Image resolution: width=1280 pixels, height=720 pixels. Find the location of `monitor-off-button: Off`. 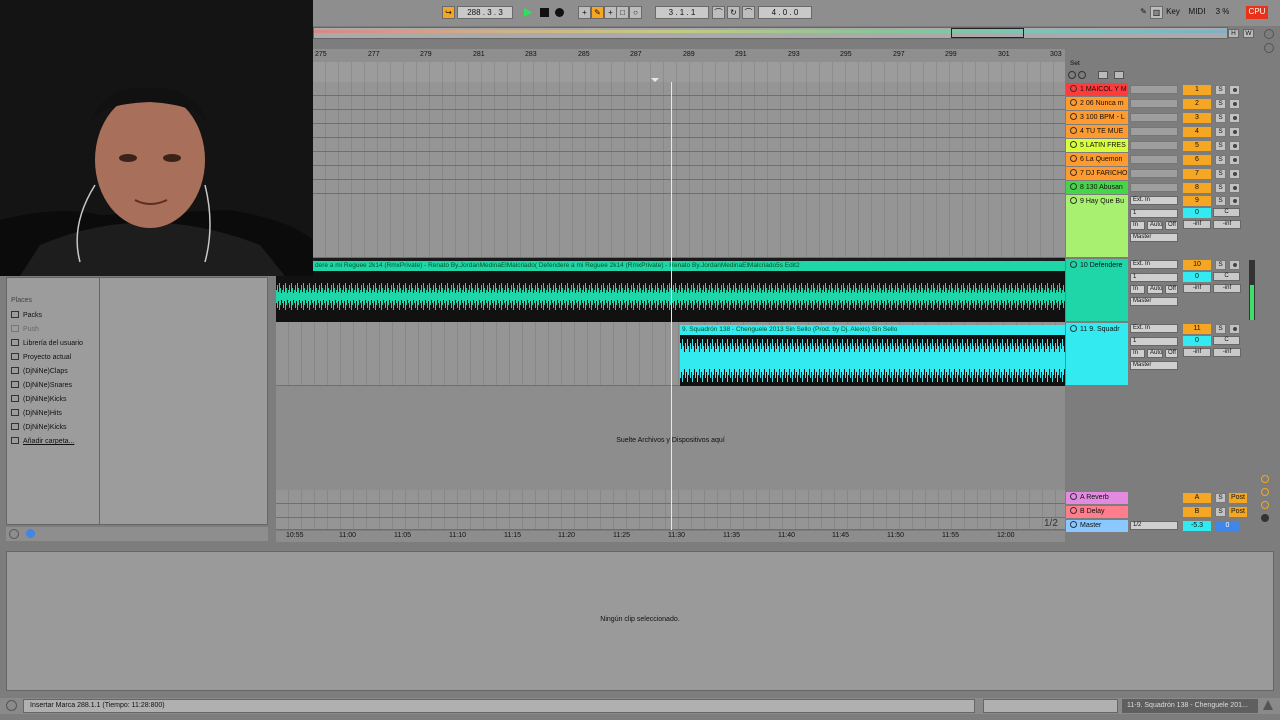

monitor-off-button: Off is located at coordinates (1171, 289).